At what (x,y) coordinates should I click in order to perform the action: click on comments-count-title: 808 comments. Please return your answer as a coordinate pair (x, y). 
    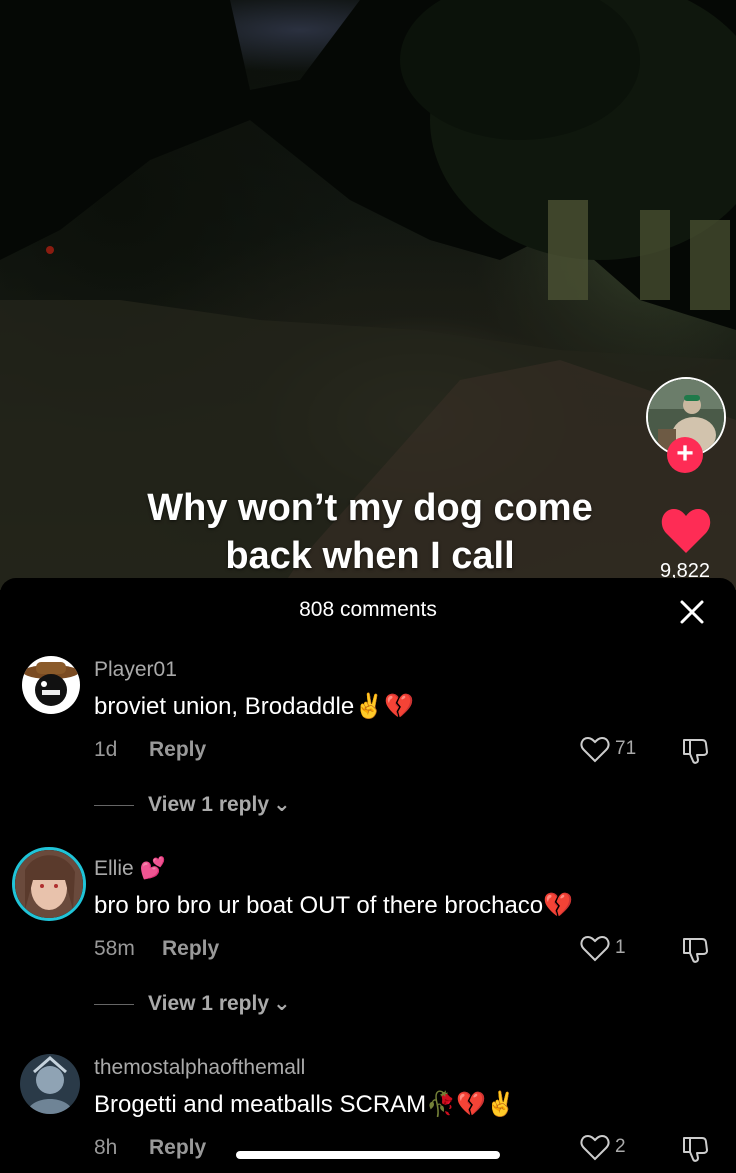
    Looking at the image, I should click on (368, 609).